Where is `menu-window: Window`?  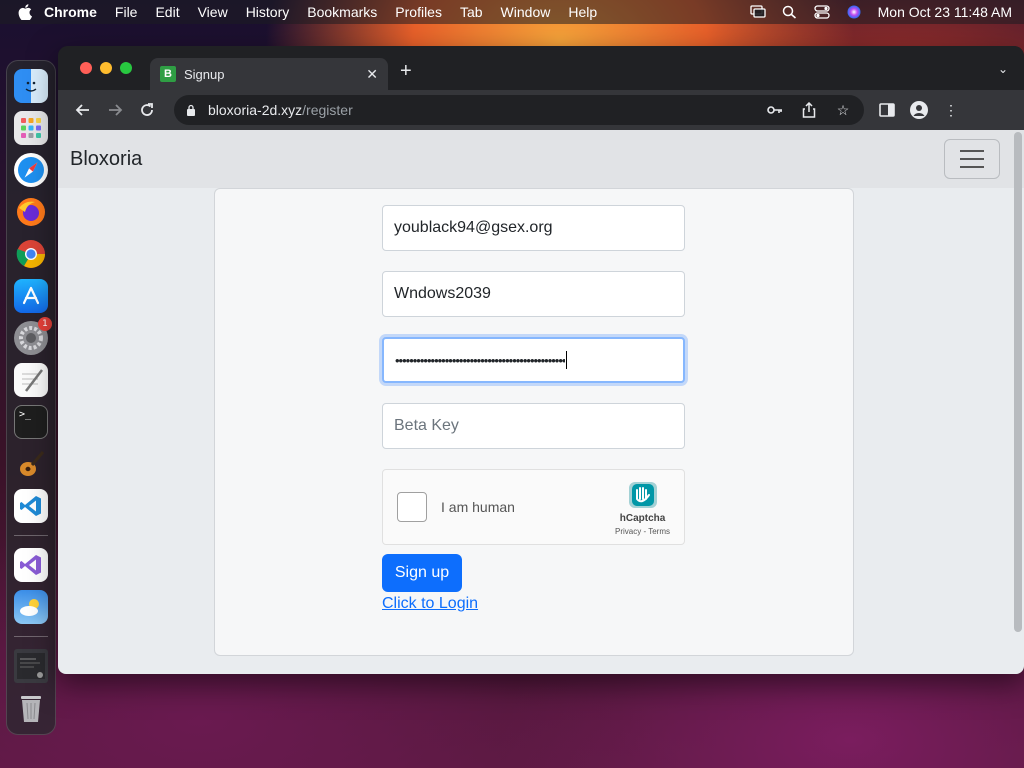 menu-window: Window is located at coordinates (526, 12).